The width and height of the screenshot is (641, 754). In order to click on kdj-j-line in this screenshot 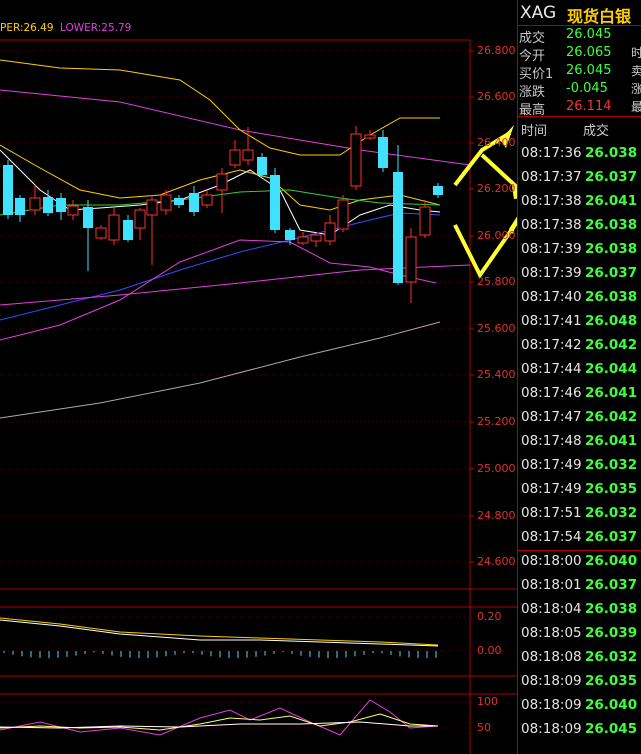, I will do `click(219, 717)`.